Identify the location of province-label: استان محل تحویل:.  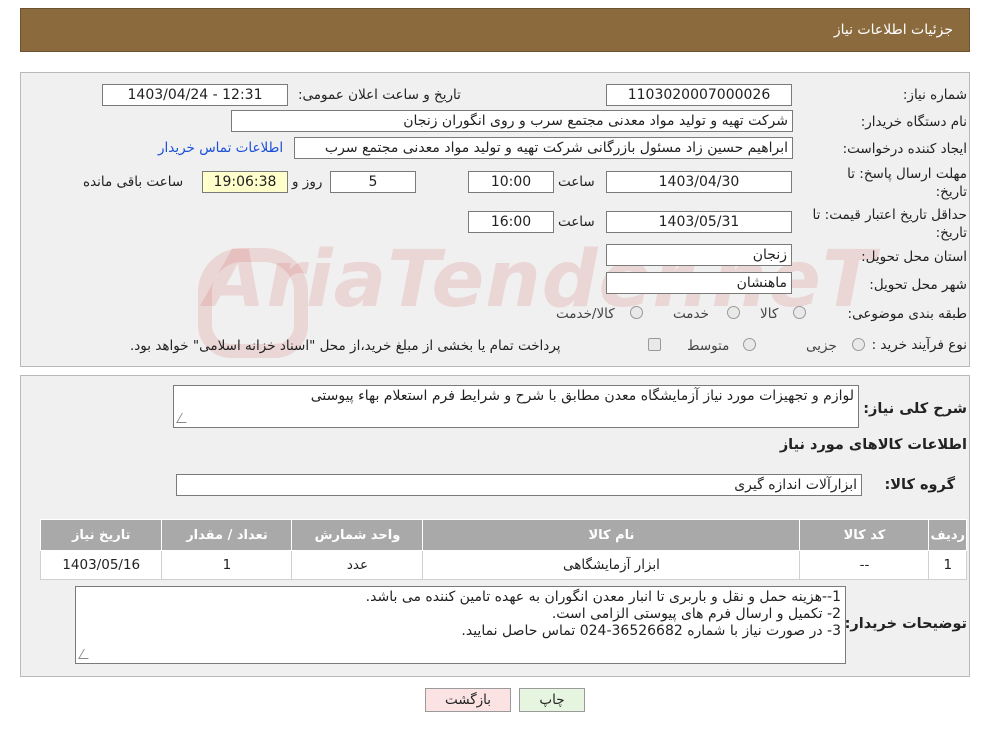
(914, 257).